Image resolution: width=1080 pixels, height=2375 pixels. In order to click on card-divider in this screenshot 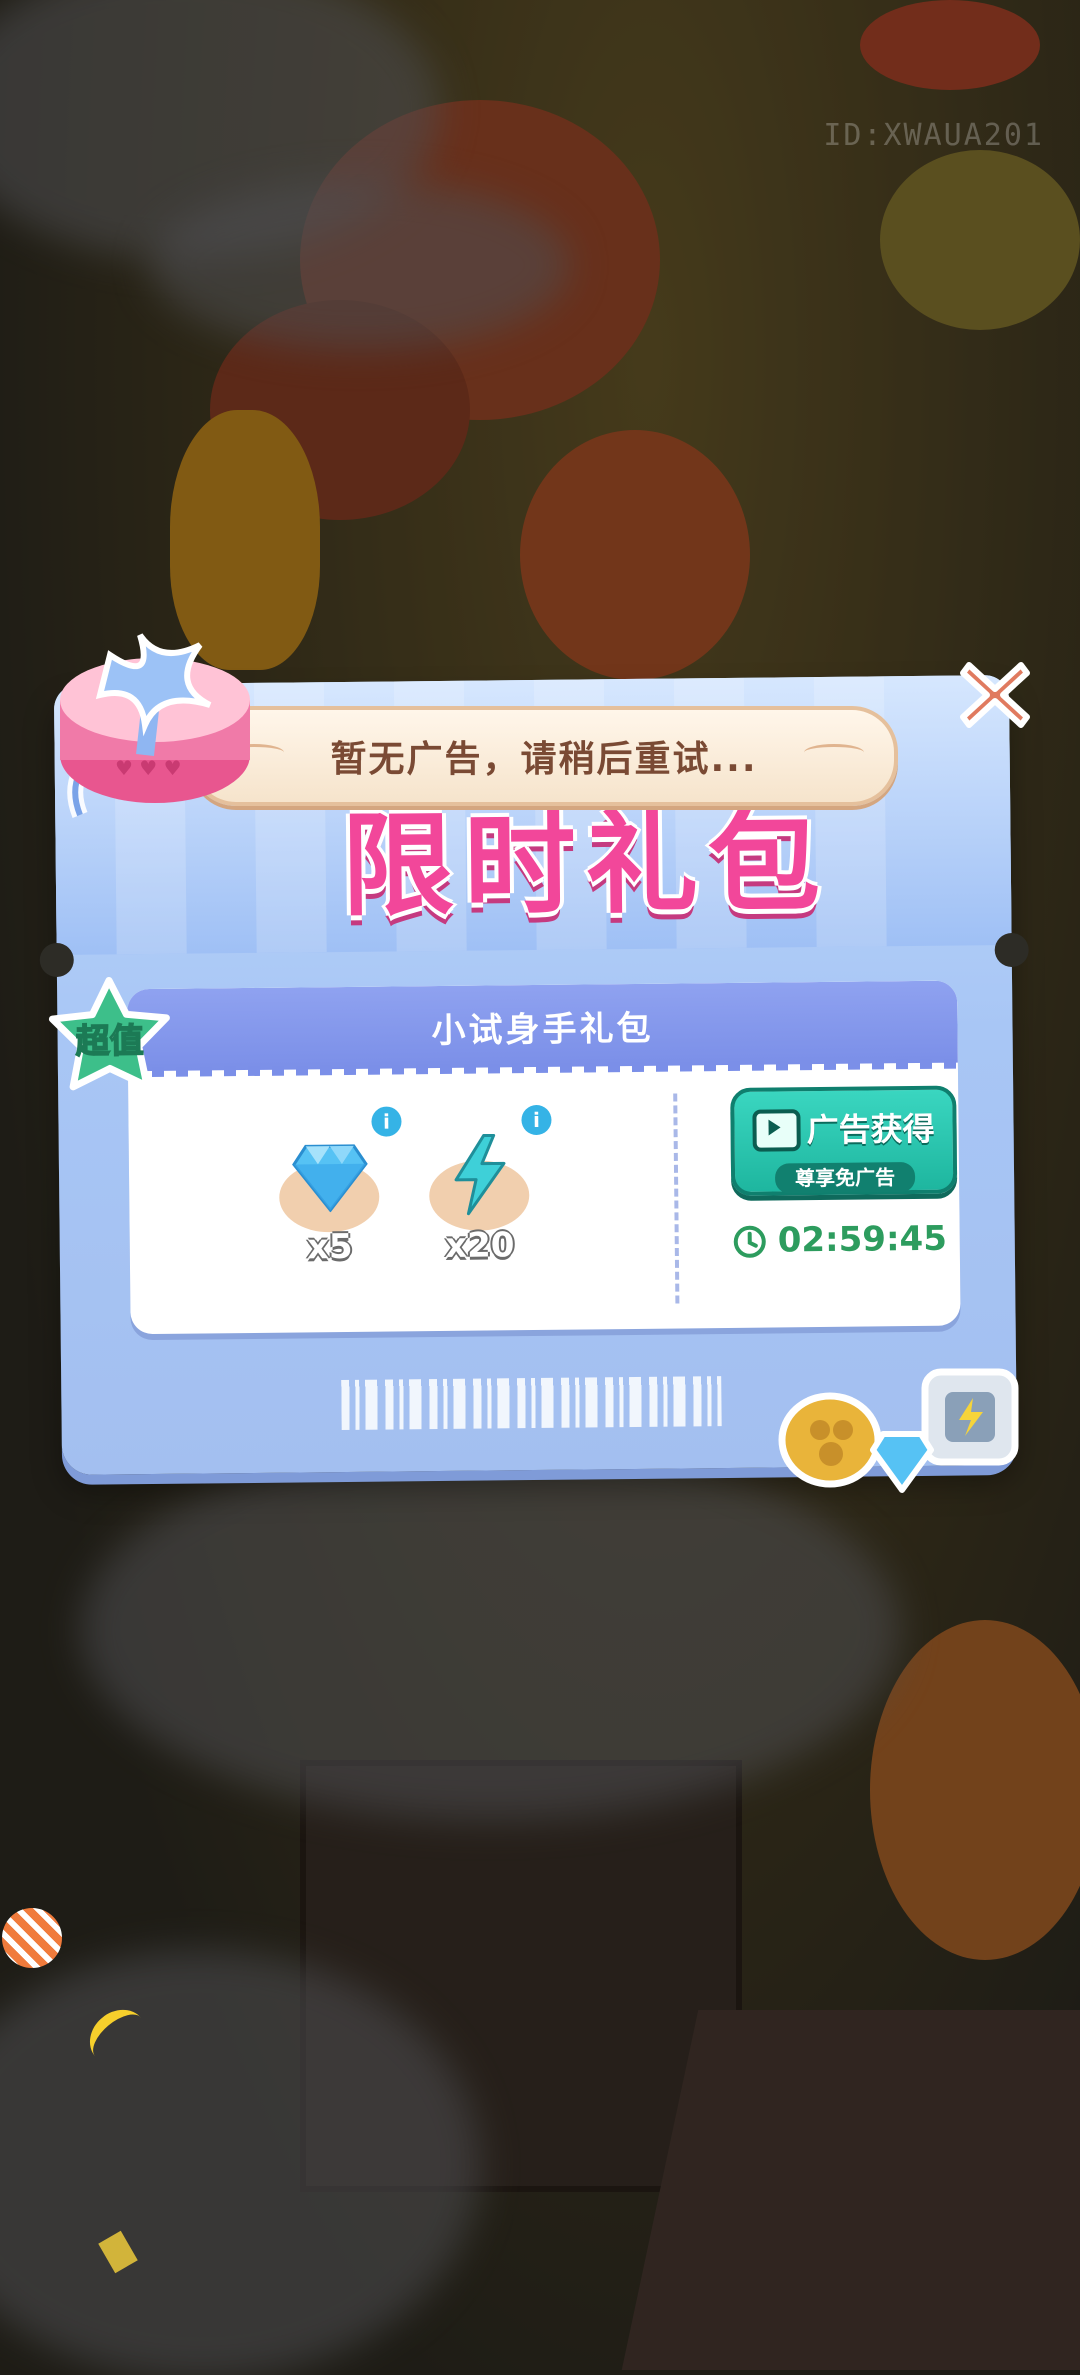, I will do `click(676, 1198)`.